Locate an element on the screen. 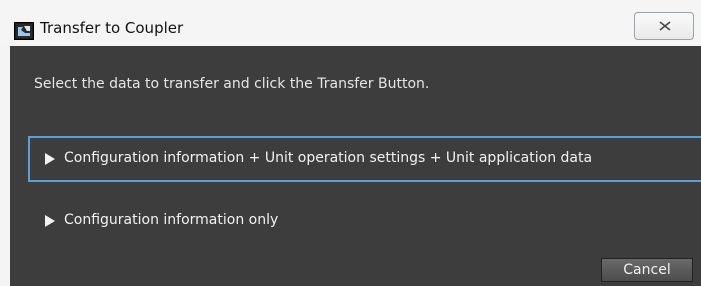 The height and width of the screenshot is (286, 701). close-icon is located at coordinates (665, 26).